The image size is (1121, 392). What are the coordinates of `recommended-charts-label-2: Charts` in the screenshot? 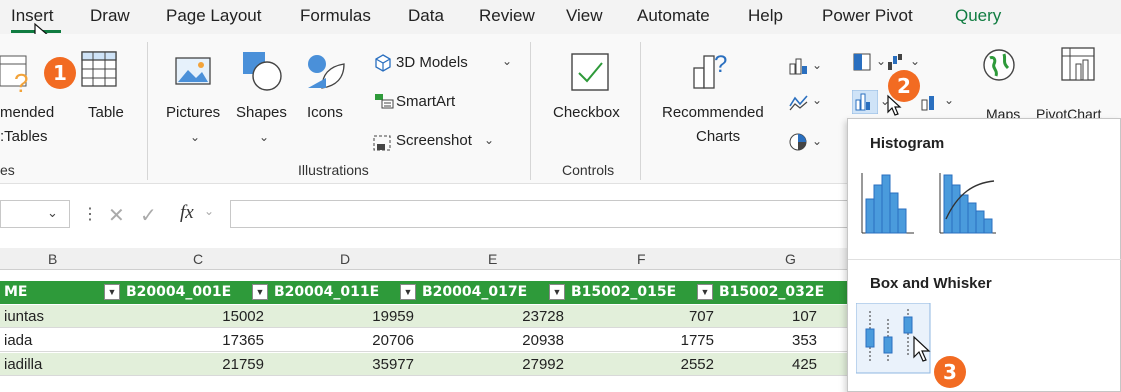 It's located at (718, 136).